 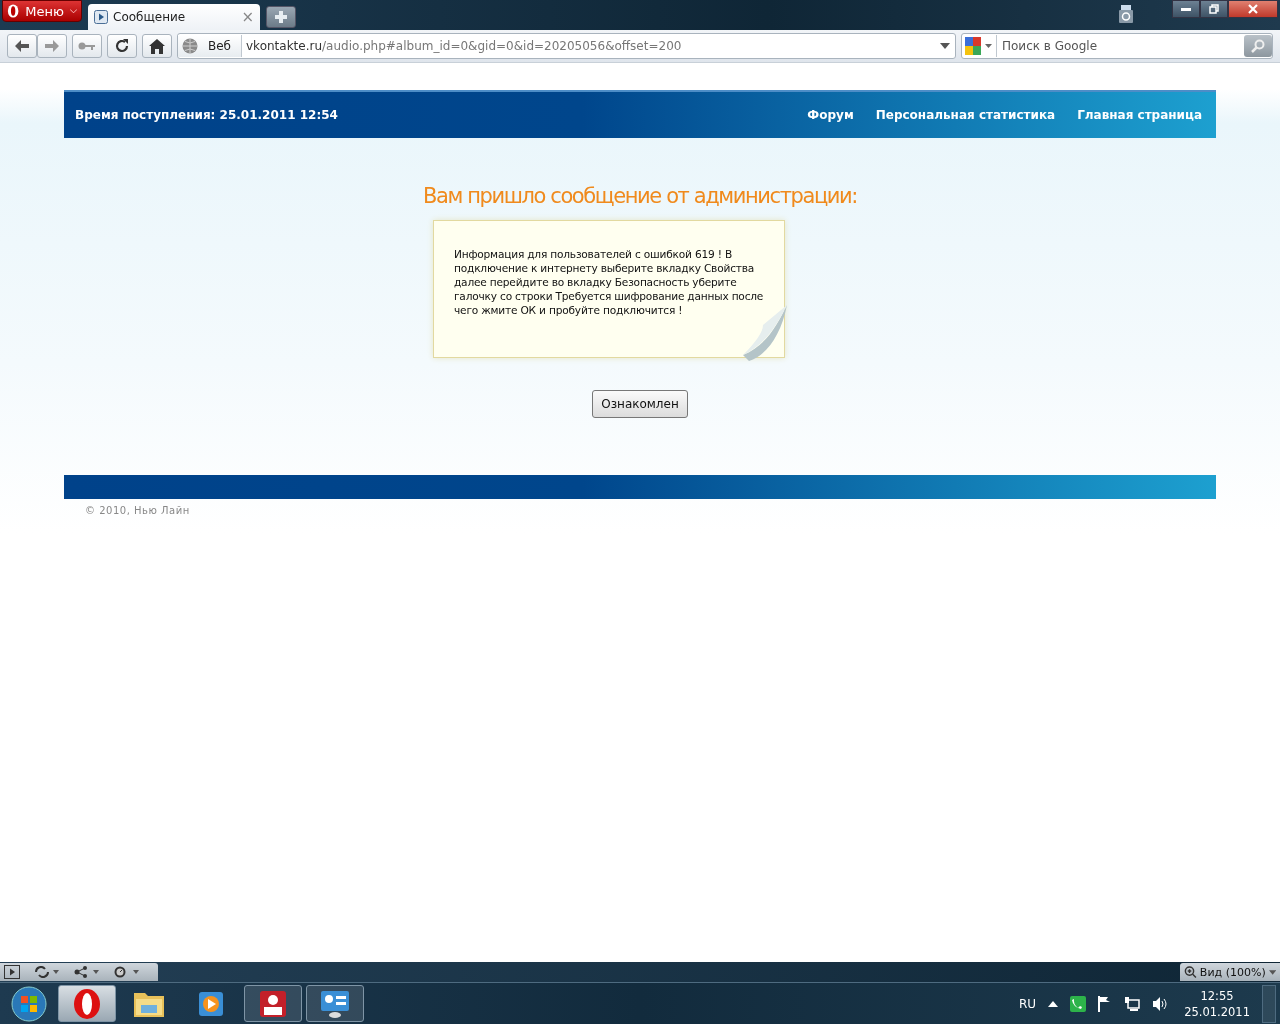 What do you see at coordinates (1230, 972) in the screenshot?
I see `zoom-button: Вид (100%)` at bounding box center [1230, 972].